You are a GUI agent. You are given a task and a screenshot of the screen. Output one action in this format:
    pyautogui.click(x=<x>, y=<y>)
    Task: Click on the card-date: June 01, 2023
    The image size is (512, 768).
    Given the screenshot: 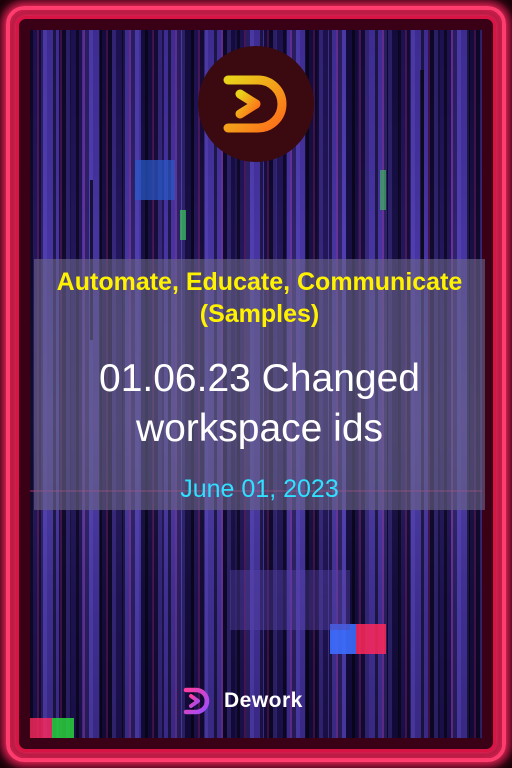 What is the action you would take?
    pyautogui.click(x=259, y=489)
    